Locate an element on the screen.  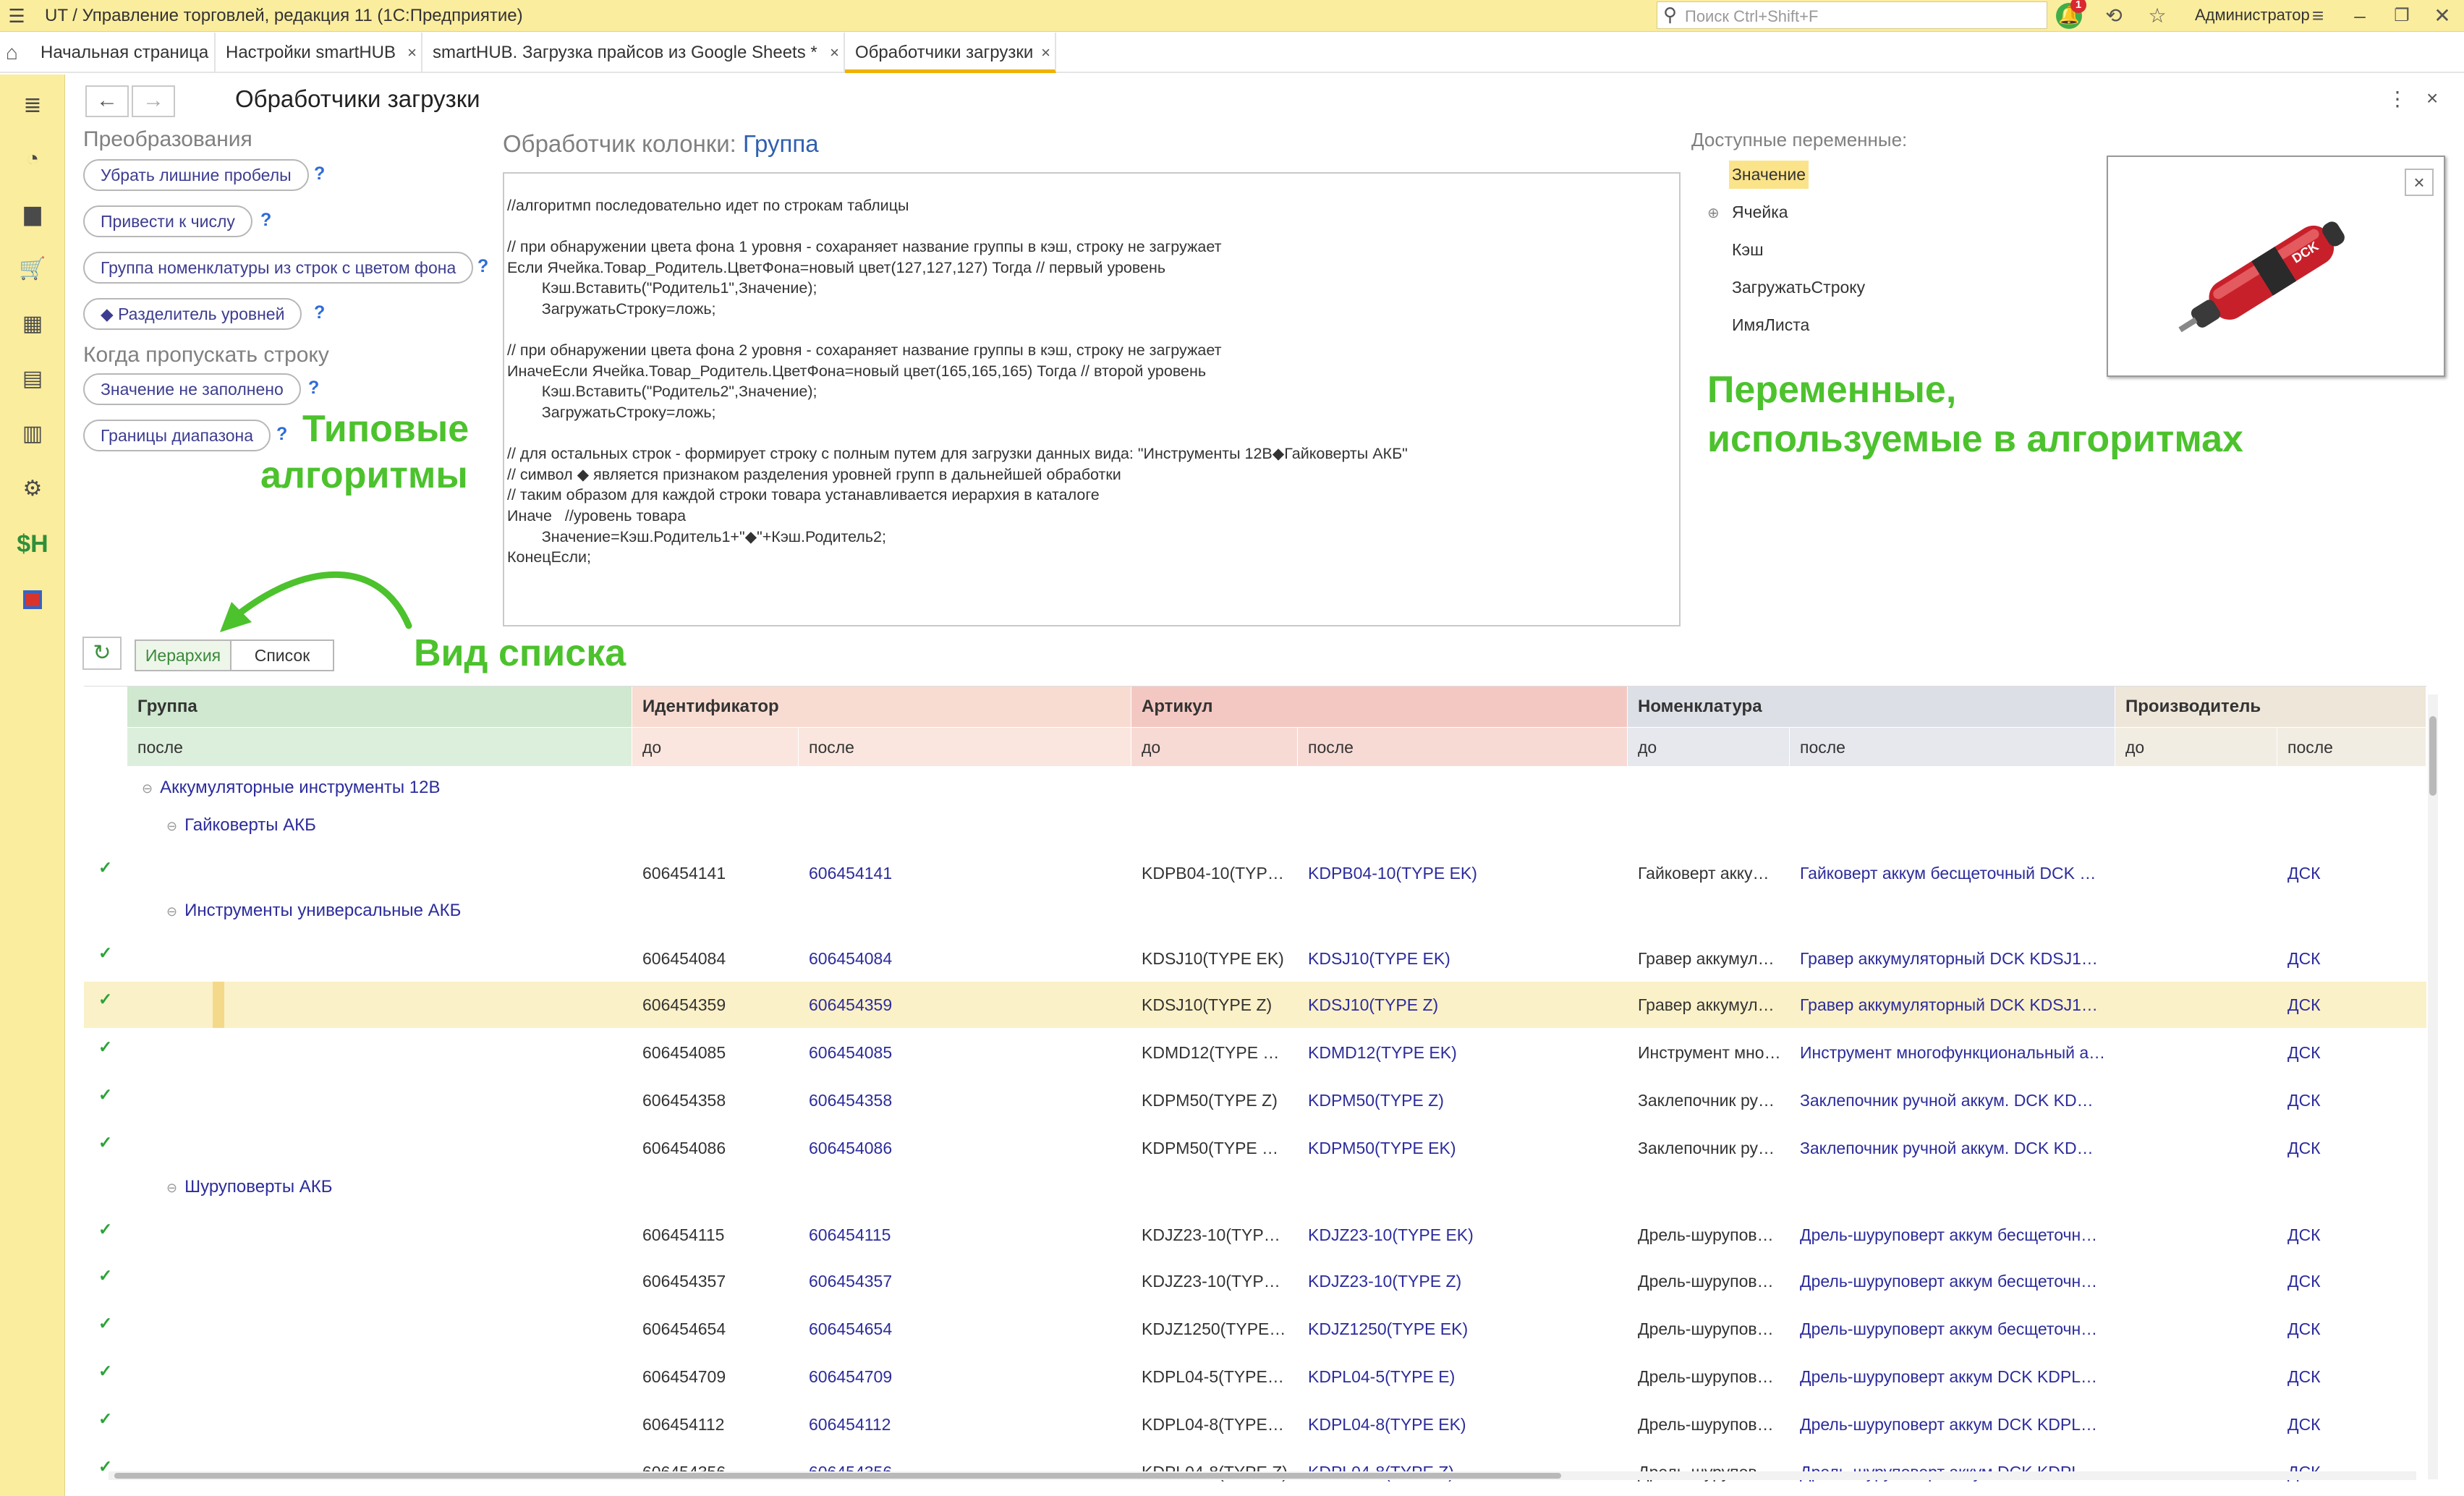
variable-item: Значение is located at coordinates (1769, 175).